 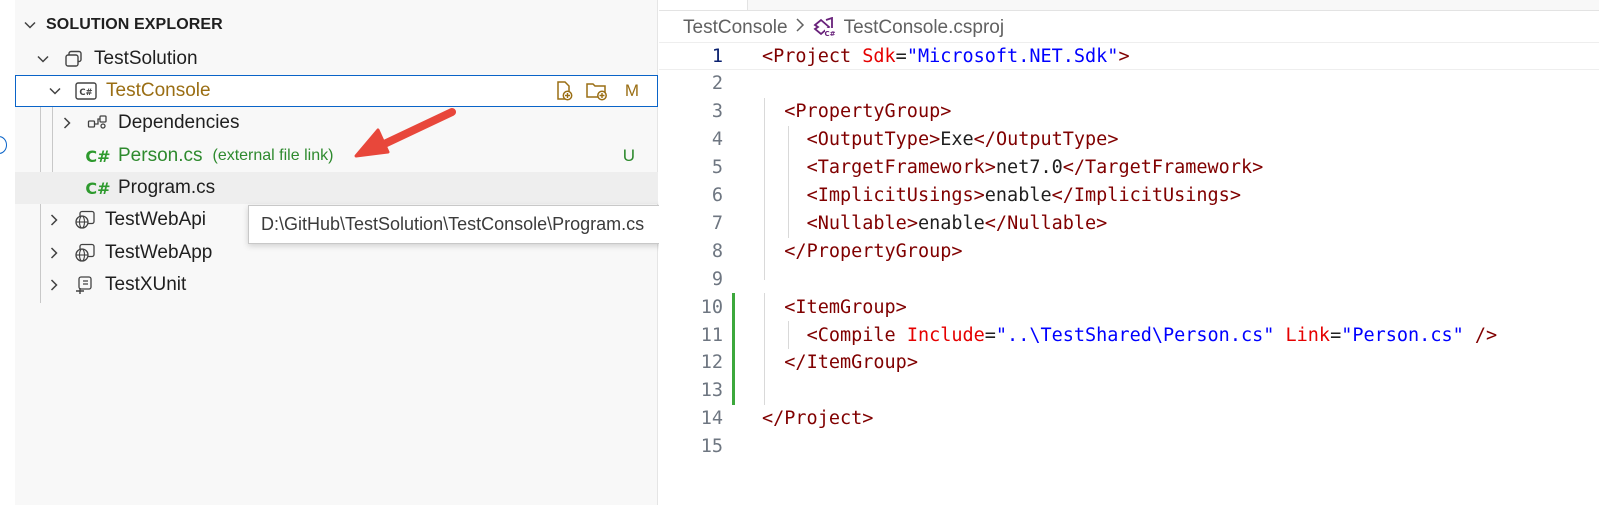 I want to click on code-token: OutputType, so click(x=1051, y=140).